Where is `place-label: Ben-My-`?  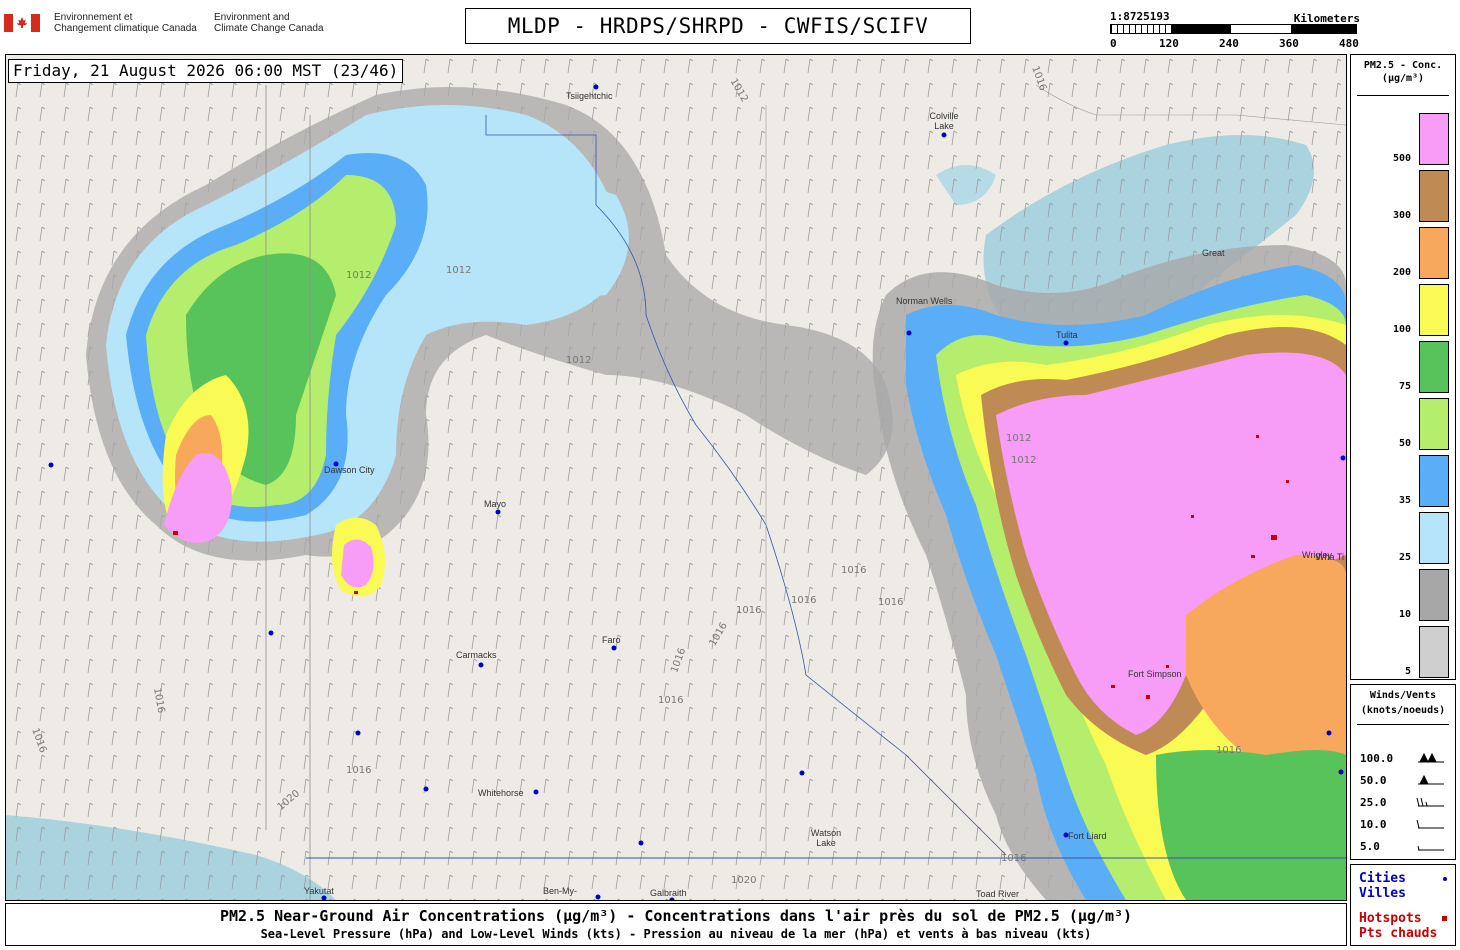
place-label: Ben-My- is located at coordinates (560, 891).